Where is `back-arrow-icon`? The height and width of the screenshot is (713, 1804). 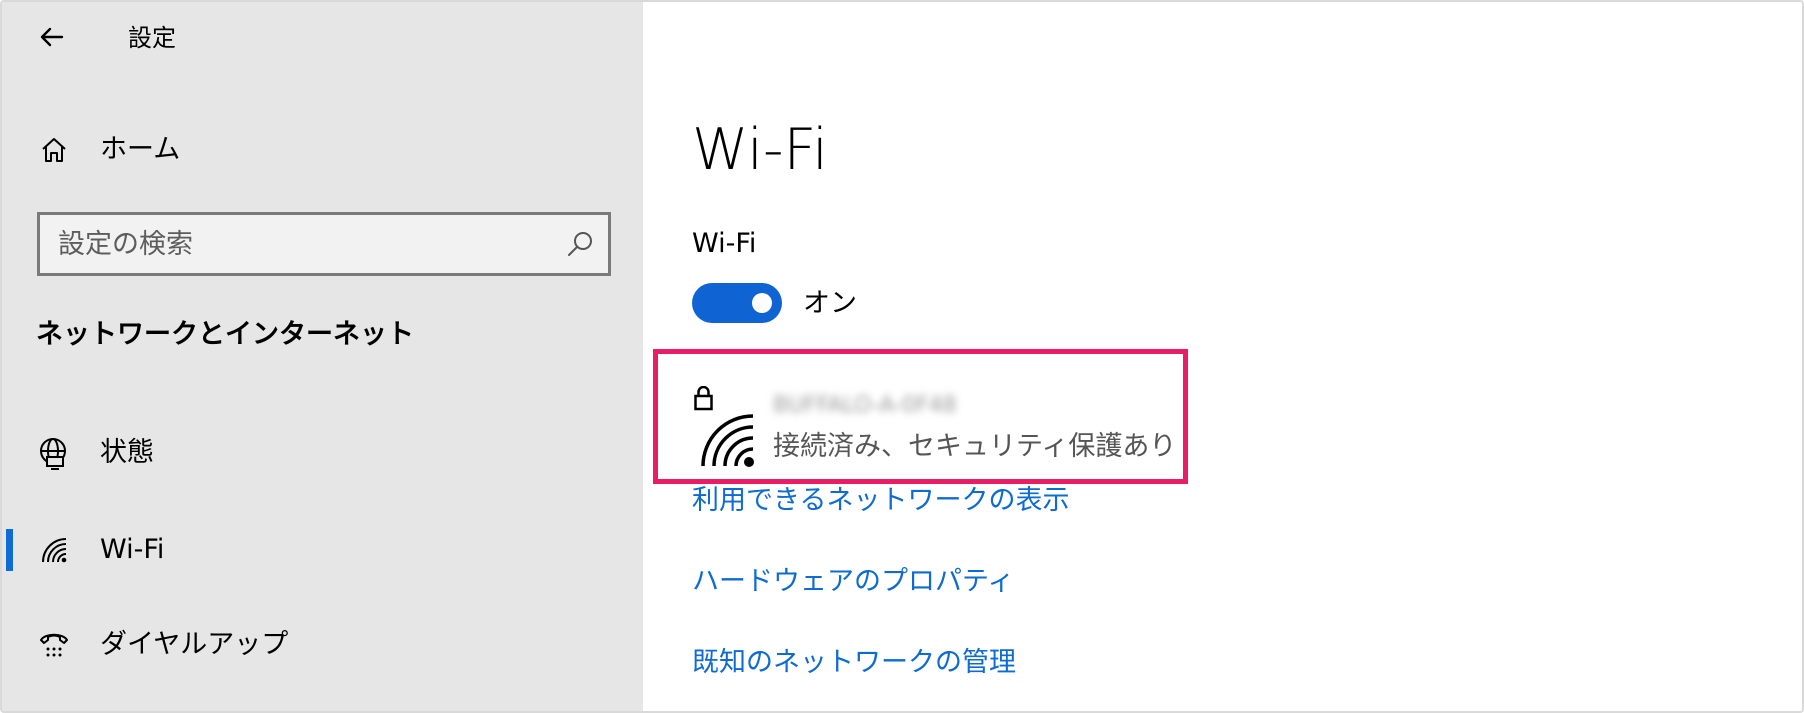
back-arrow-icon is located at coordinates (52, 38).